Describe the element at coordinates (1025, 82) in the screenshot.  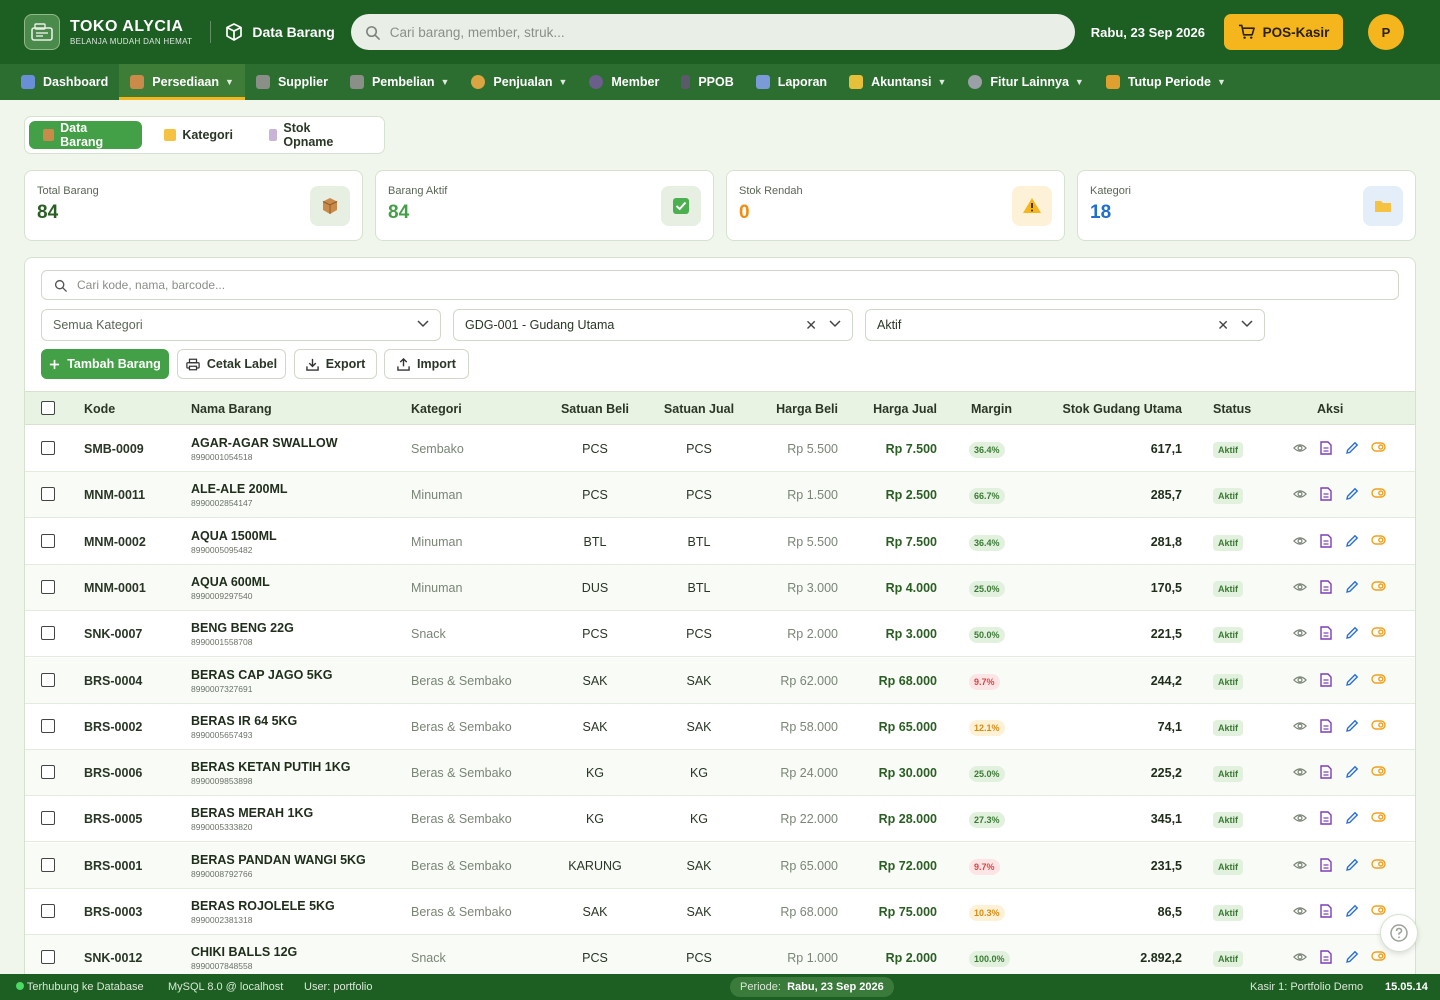
I see `nav-fitur-lainnya: Fitur Lainnya ▼` at that location.